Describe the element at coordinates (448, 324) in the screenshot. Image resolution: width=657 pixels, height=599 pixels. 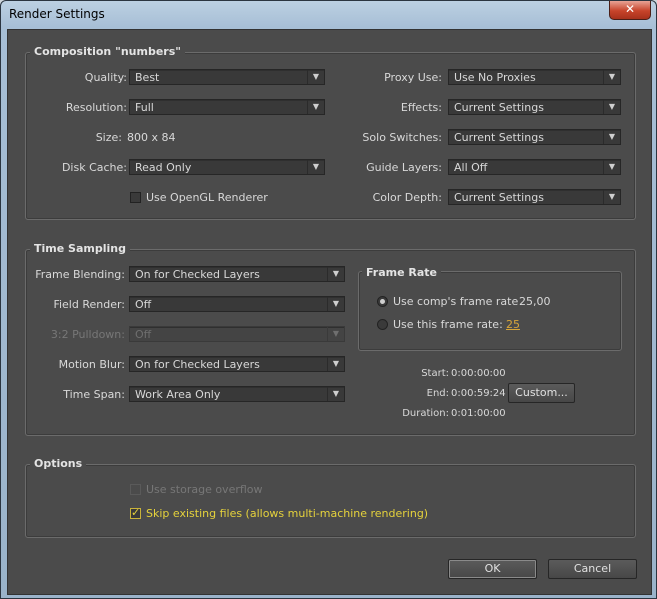
I see `this-rate-label: Use this frame rate:` at that location.